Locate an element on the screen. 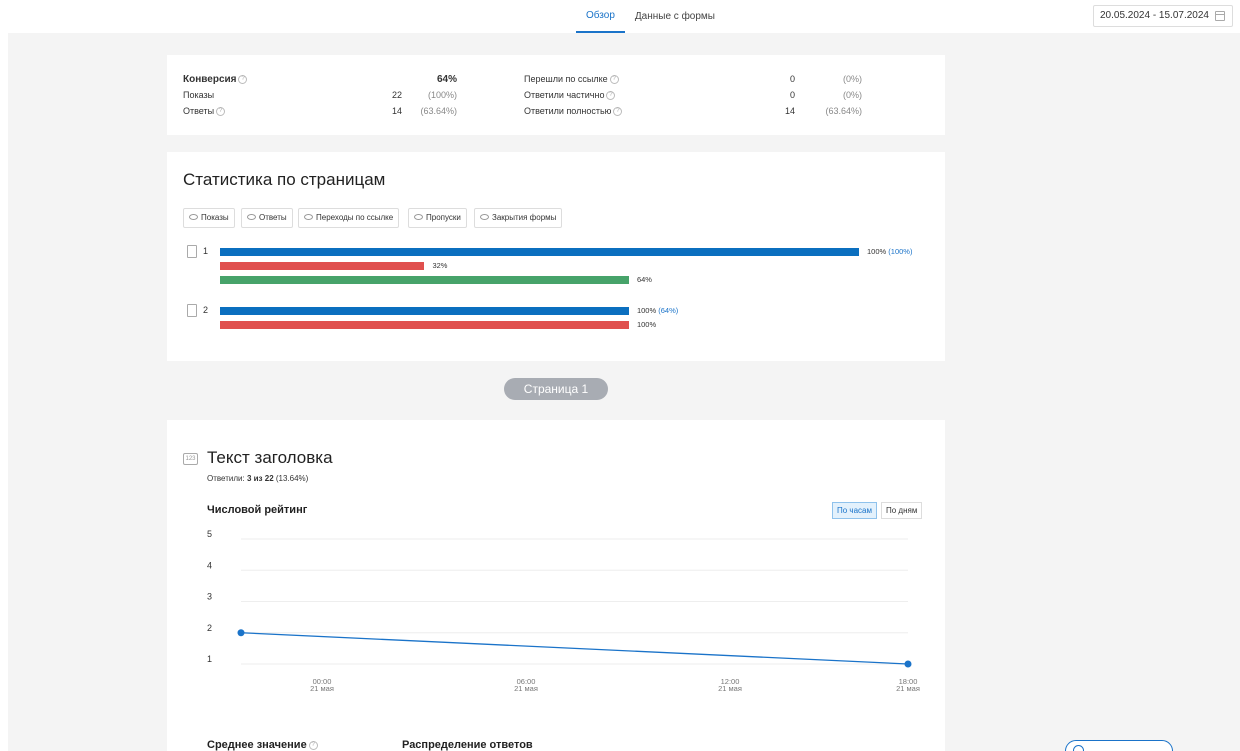 The width and height of the screenshot is (1240, 751). partial-label: Ответили частично? is located at coordinates (570, 95).